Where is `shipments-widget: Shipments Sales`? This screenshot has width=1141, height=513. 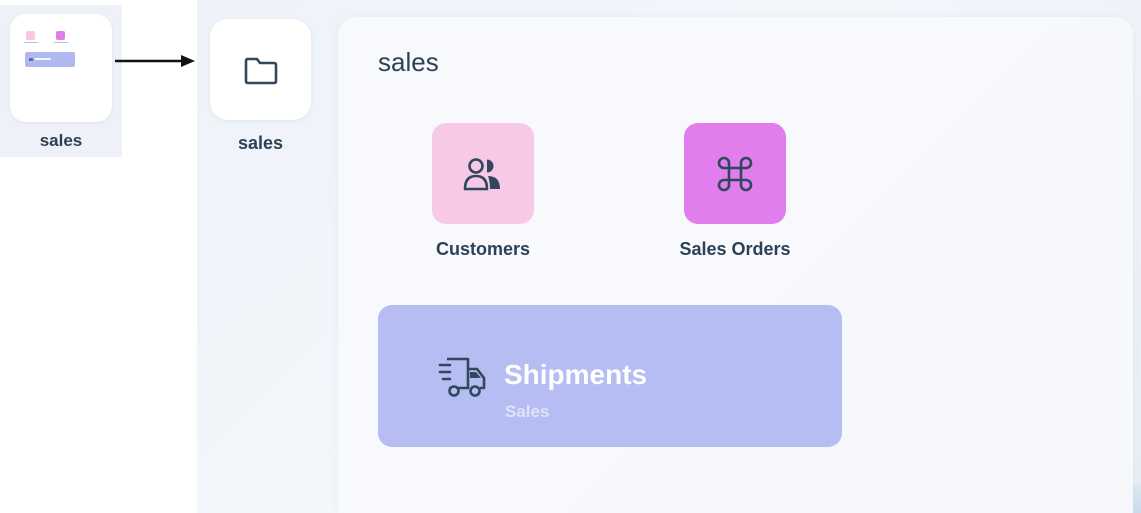
shipments-widget: Shipments Sales is located at coordinates (610, 376).